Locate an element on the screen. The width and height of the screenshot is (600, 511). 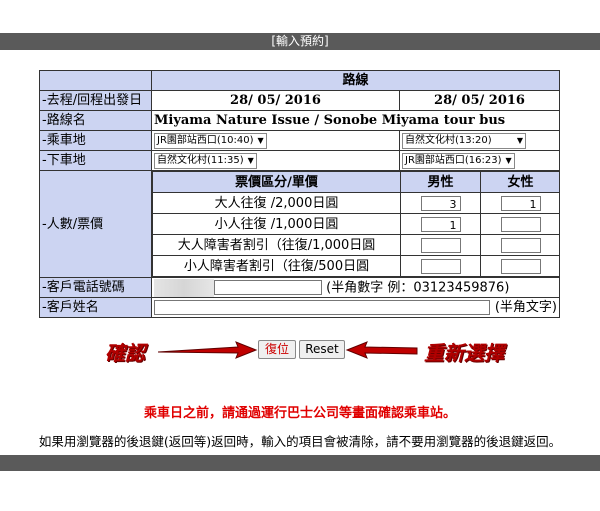
boarding-notice: 乘車日之前，請通過運行巴士公司等畫面確認乘車站。 is located at coordinates (299, 413).